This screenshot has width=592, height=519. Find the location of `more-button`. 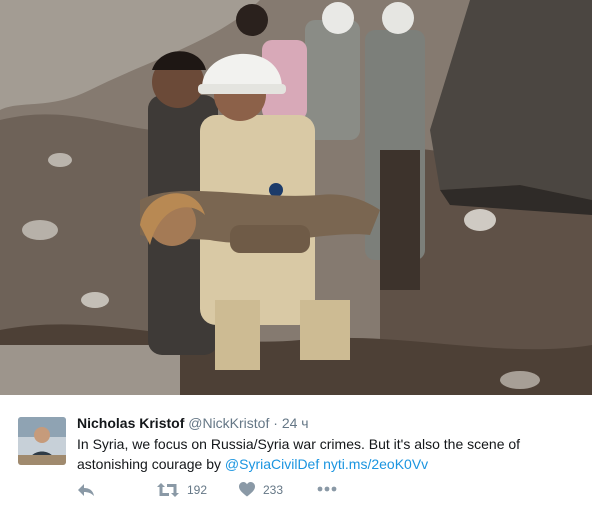

more-button is located at coordinates (327, 489).